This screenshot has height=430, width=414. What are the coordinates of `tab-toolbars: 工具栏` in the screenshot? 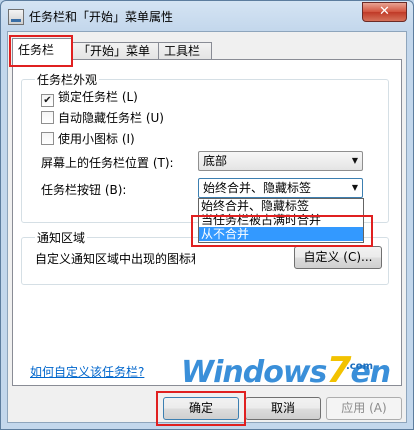 It's located at (185, 51).